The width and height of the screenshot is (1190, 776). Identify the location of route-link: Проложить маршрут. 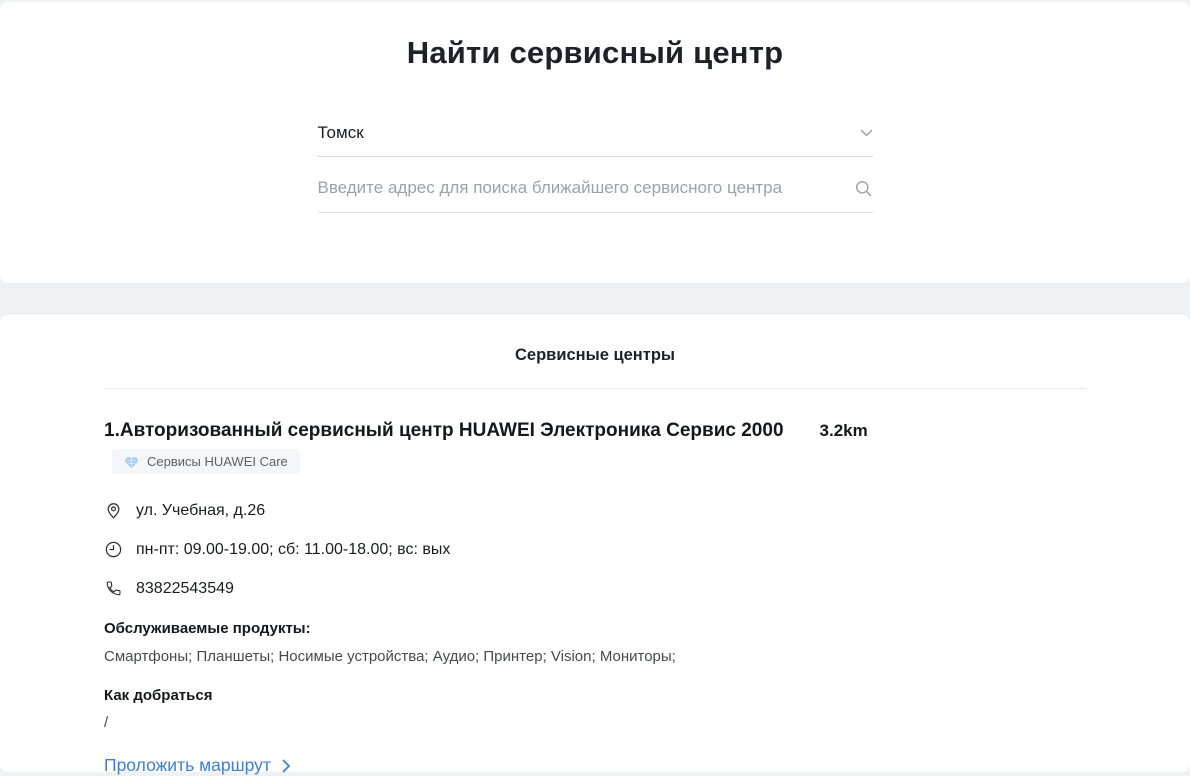
(197, 765).